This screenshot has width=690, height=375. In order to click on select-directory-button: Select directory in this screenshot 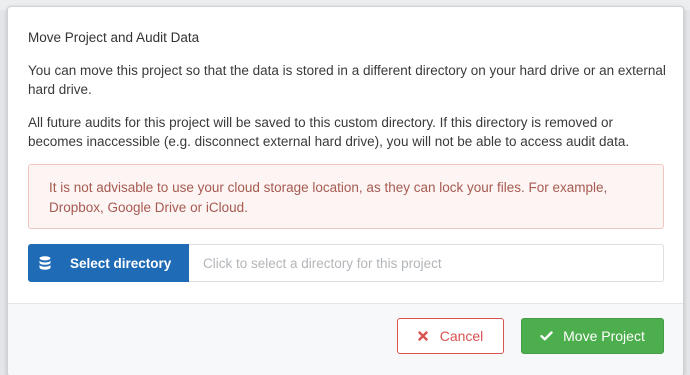, I will do `click(108, 263)`.